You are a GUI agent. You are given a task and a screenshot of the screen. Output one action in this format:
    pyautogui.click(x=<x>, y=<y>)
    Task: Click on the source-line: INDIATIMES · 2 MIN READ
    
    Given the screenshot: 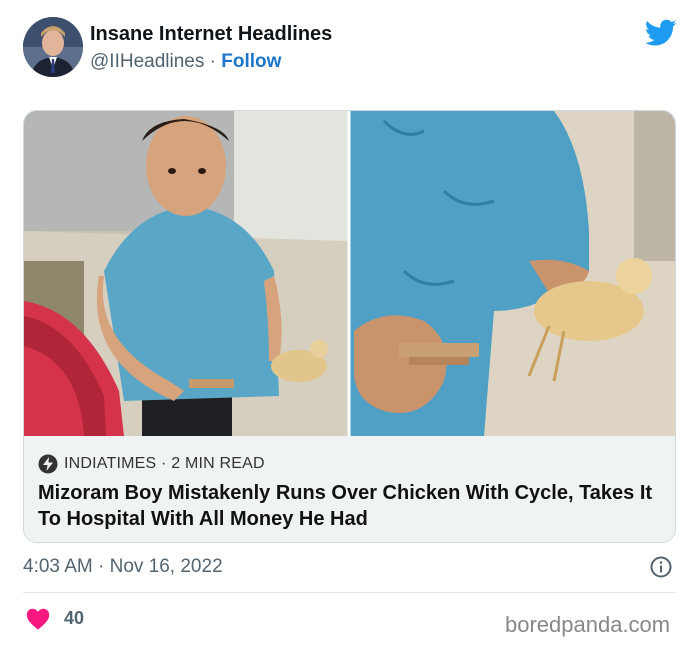 What is the action you would take?
    pyautogui.click(x=151, y=464)
    